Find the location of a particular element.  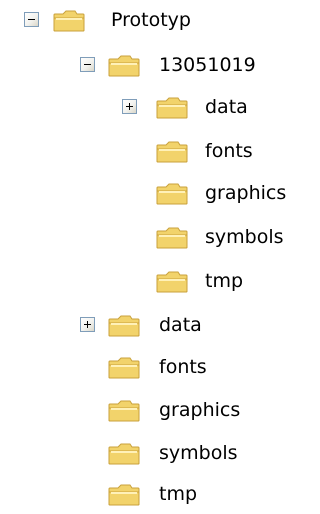

tree-node-label: 13051019 is located at coordinates (207, 65).